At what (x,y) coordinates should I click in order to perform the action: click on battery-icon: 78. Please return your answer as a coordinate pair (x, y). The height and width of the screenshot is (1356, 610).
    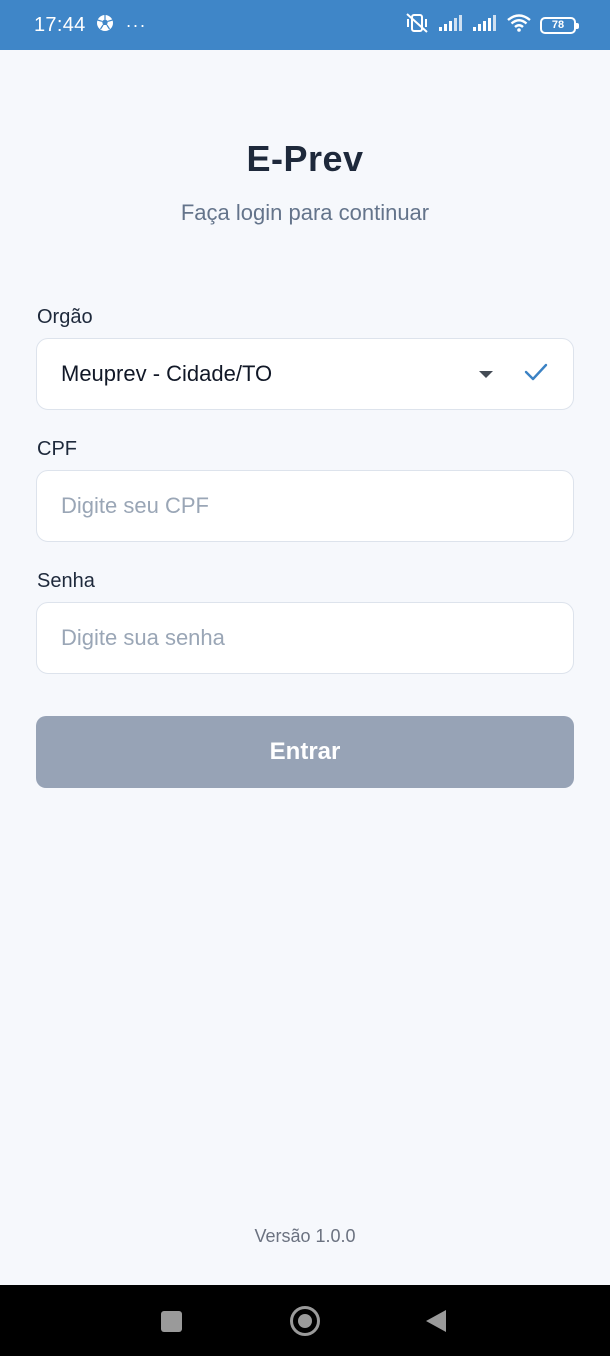
    Looking at the image, I should click on (559, 25).